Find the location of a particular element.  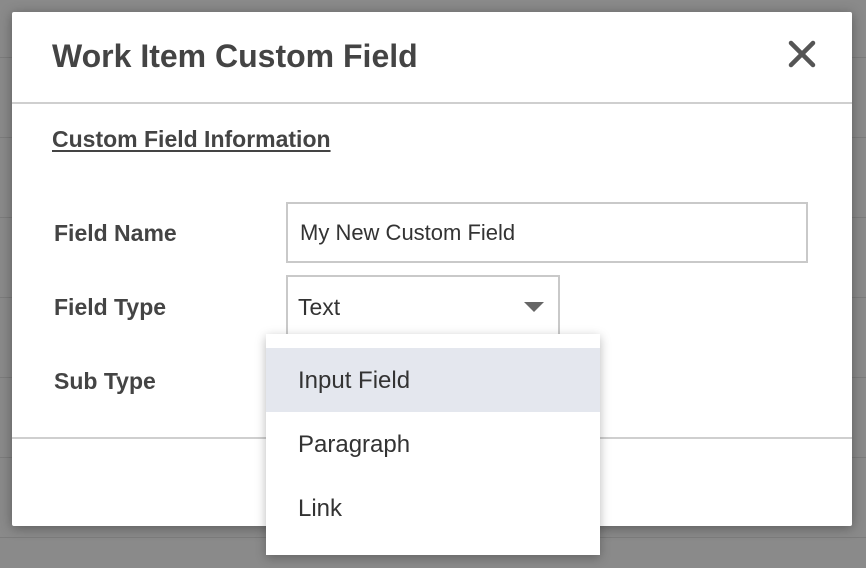

dropdown-item-label: Input Field is located at coordinates (354, 380).